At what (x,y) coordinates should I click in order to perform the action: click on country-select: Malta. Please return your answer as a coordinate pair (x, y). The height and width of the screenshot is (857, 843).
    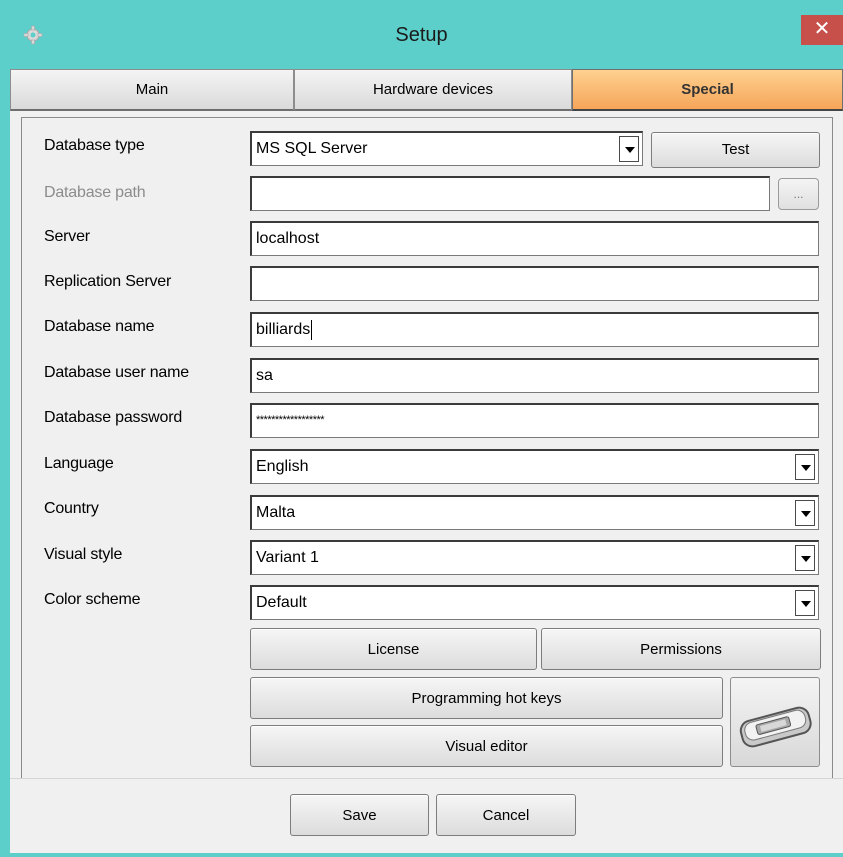
    Looking at the image, I should click on (534, 512).